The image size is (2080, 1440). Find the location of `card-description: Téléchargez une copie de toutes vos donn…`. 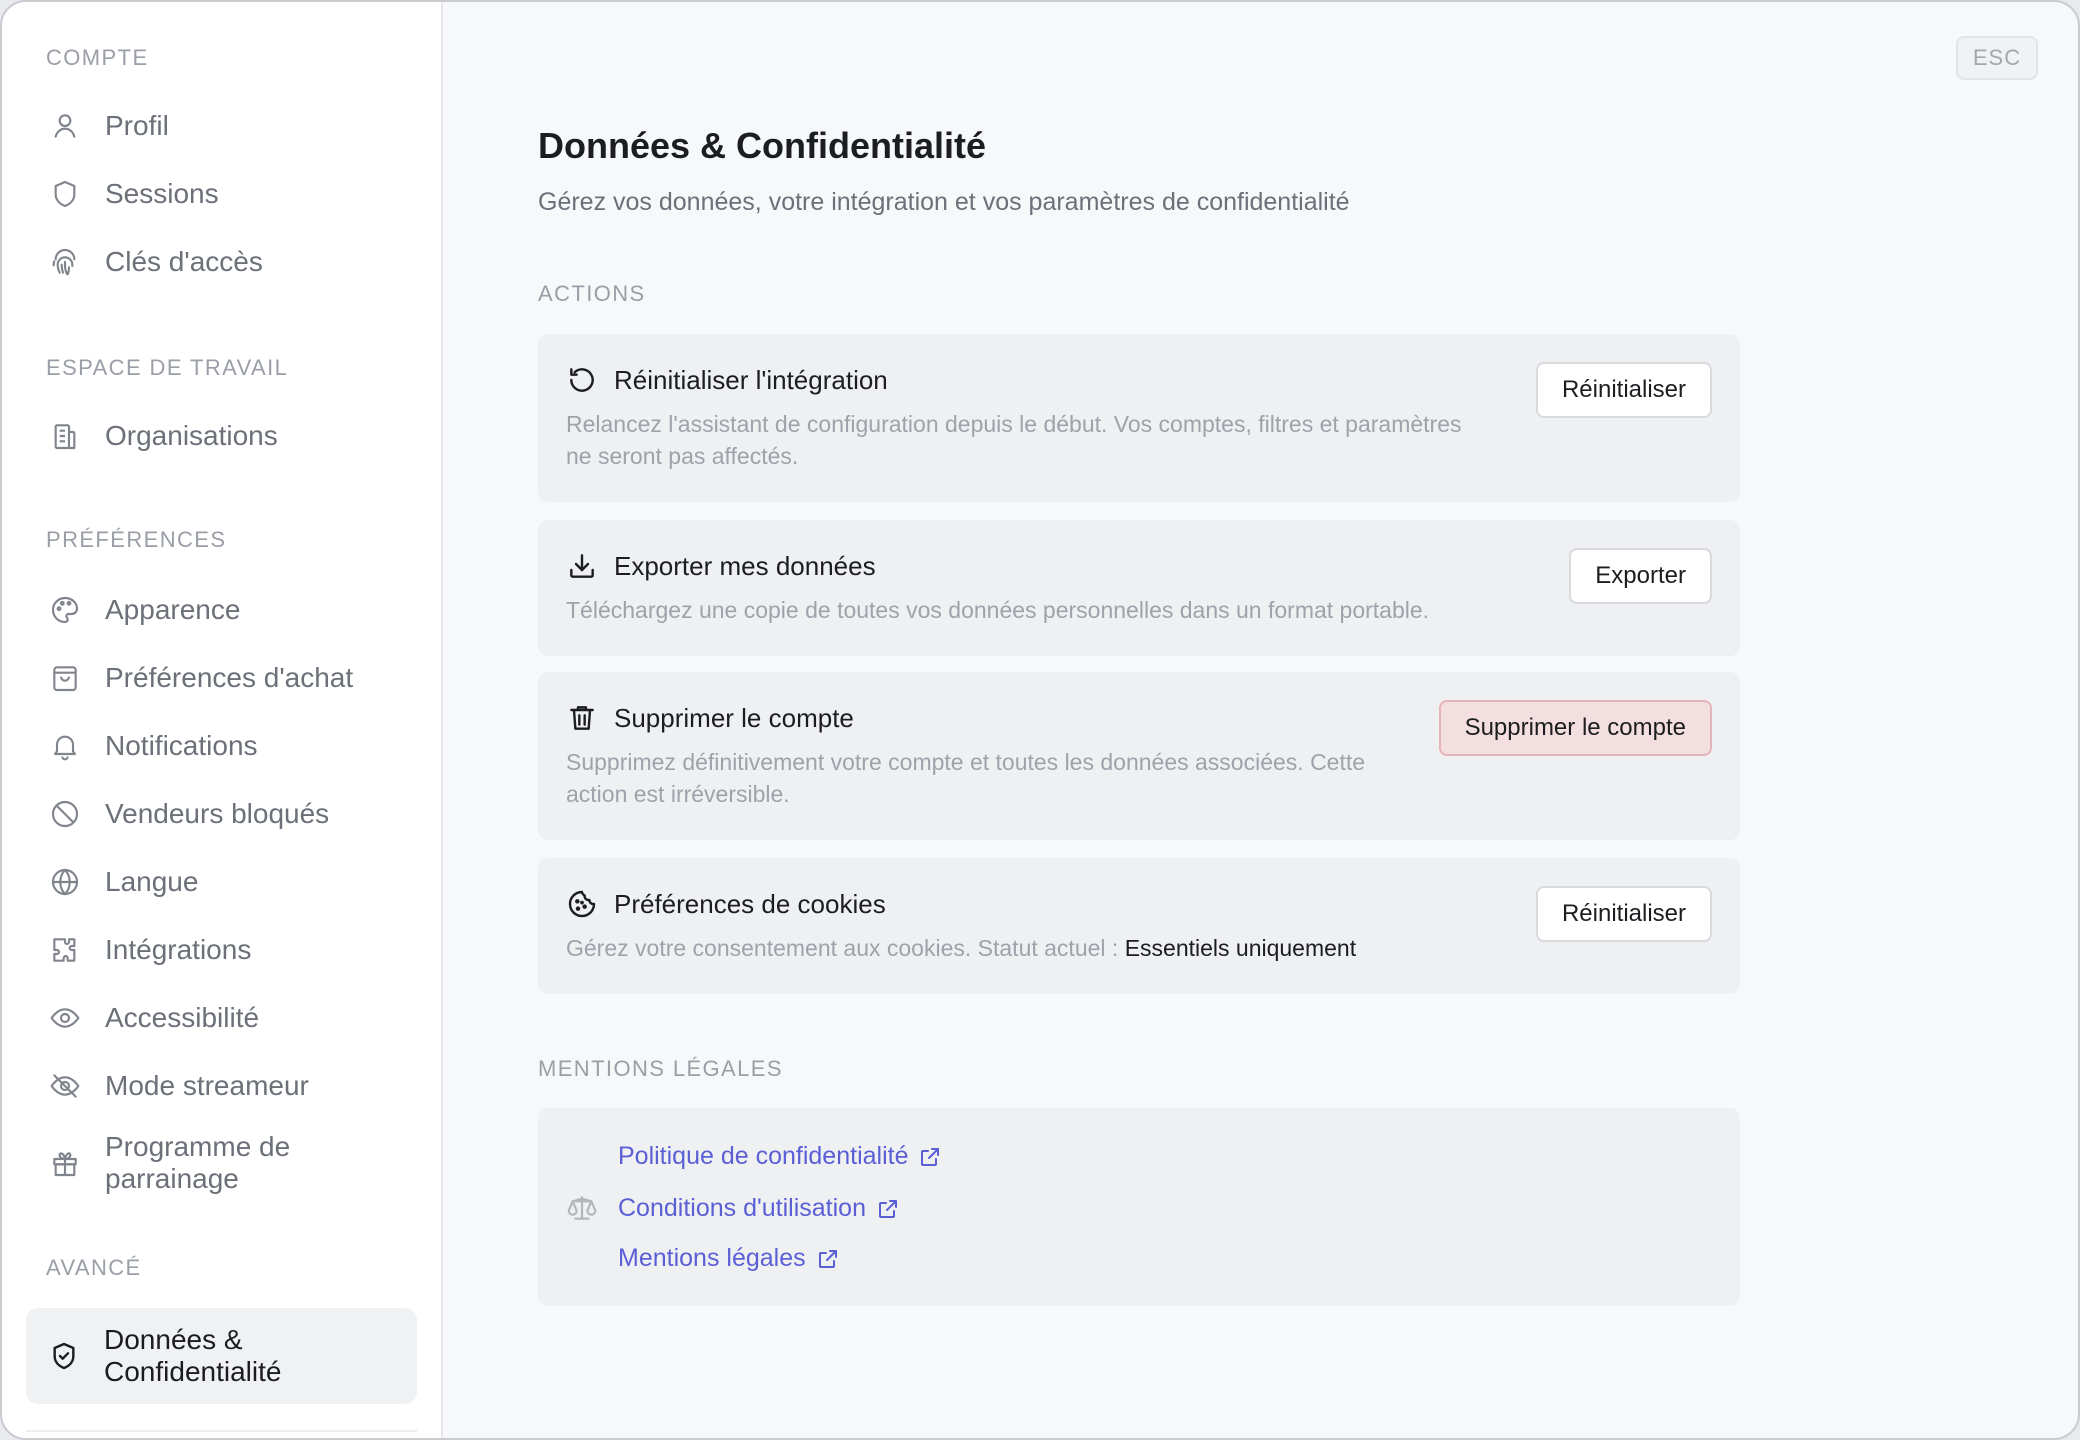

card-description: Téléchargez une copie de toutes vos donn… is located at coordinates (998, 610).